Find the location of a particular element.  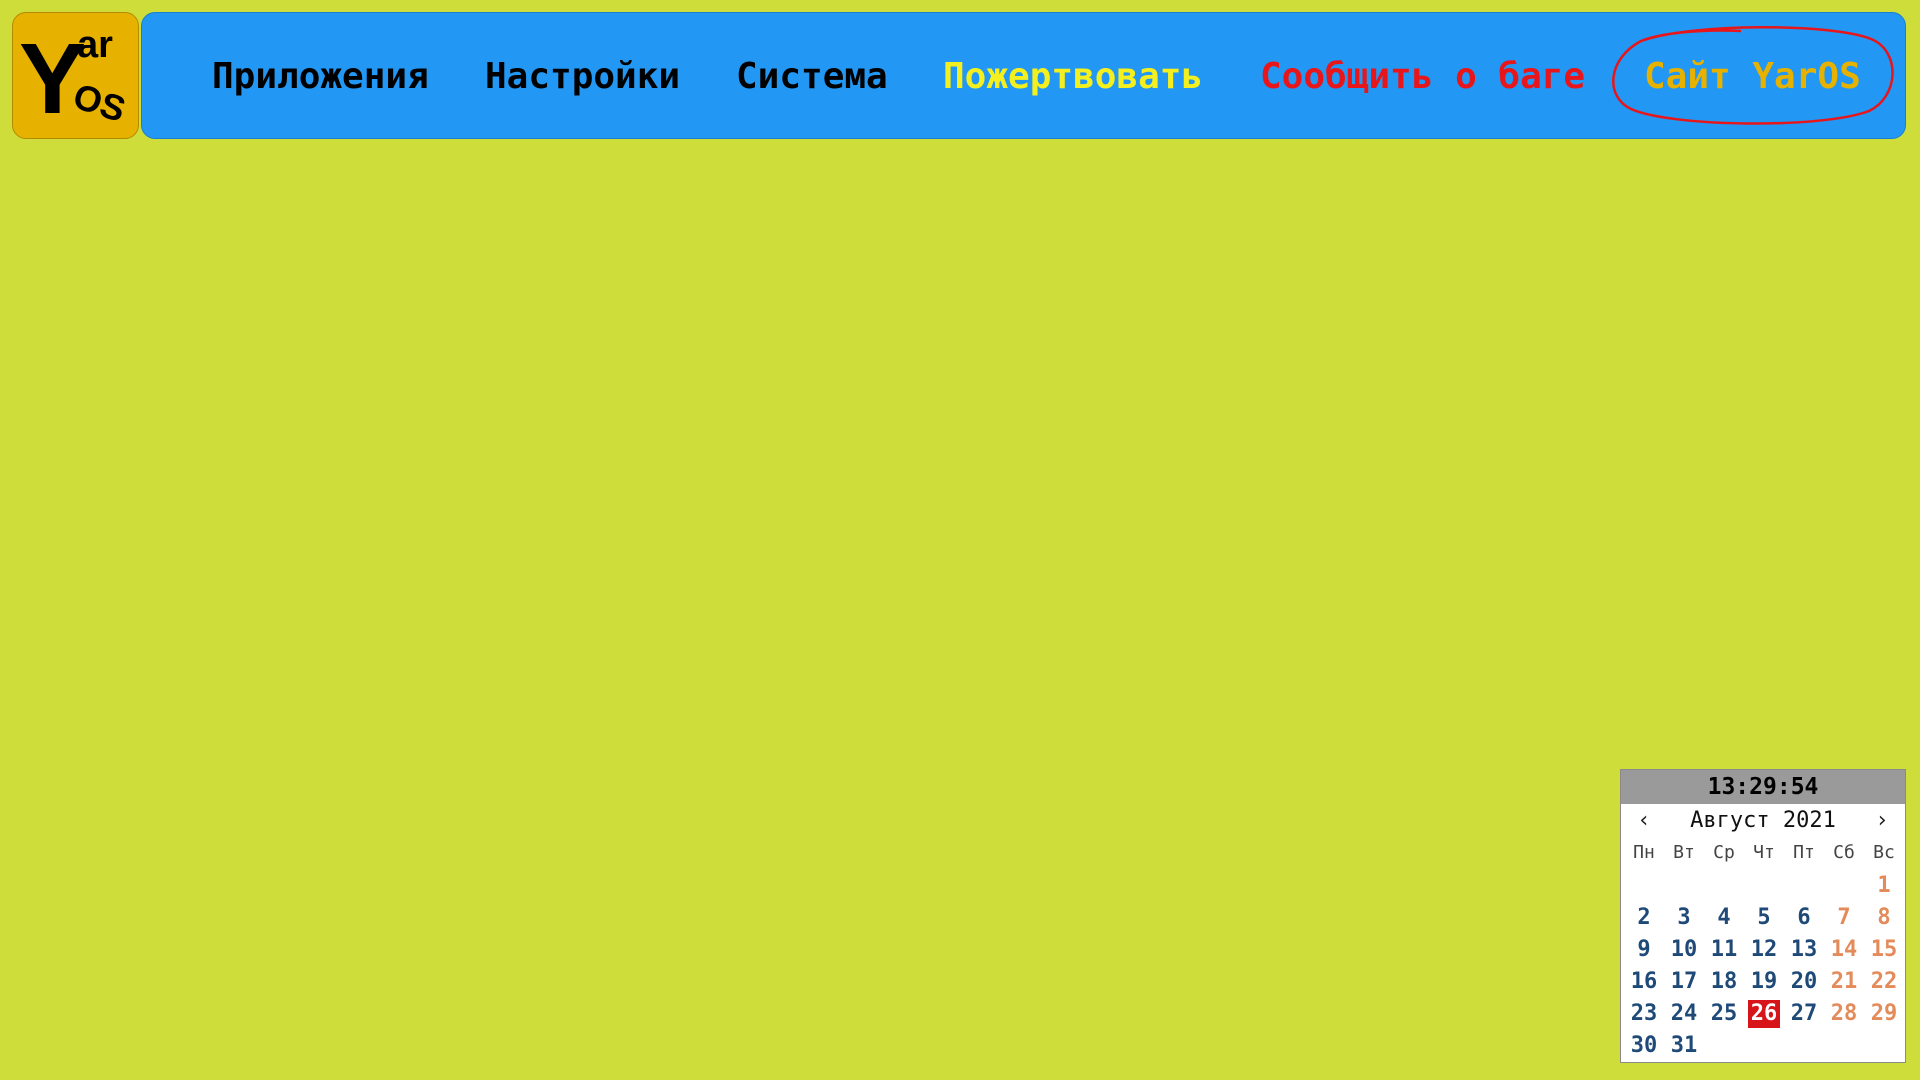

calendar-prev-button: ‹ is located at coordinates (1644, 821).